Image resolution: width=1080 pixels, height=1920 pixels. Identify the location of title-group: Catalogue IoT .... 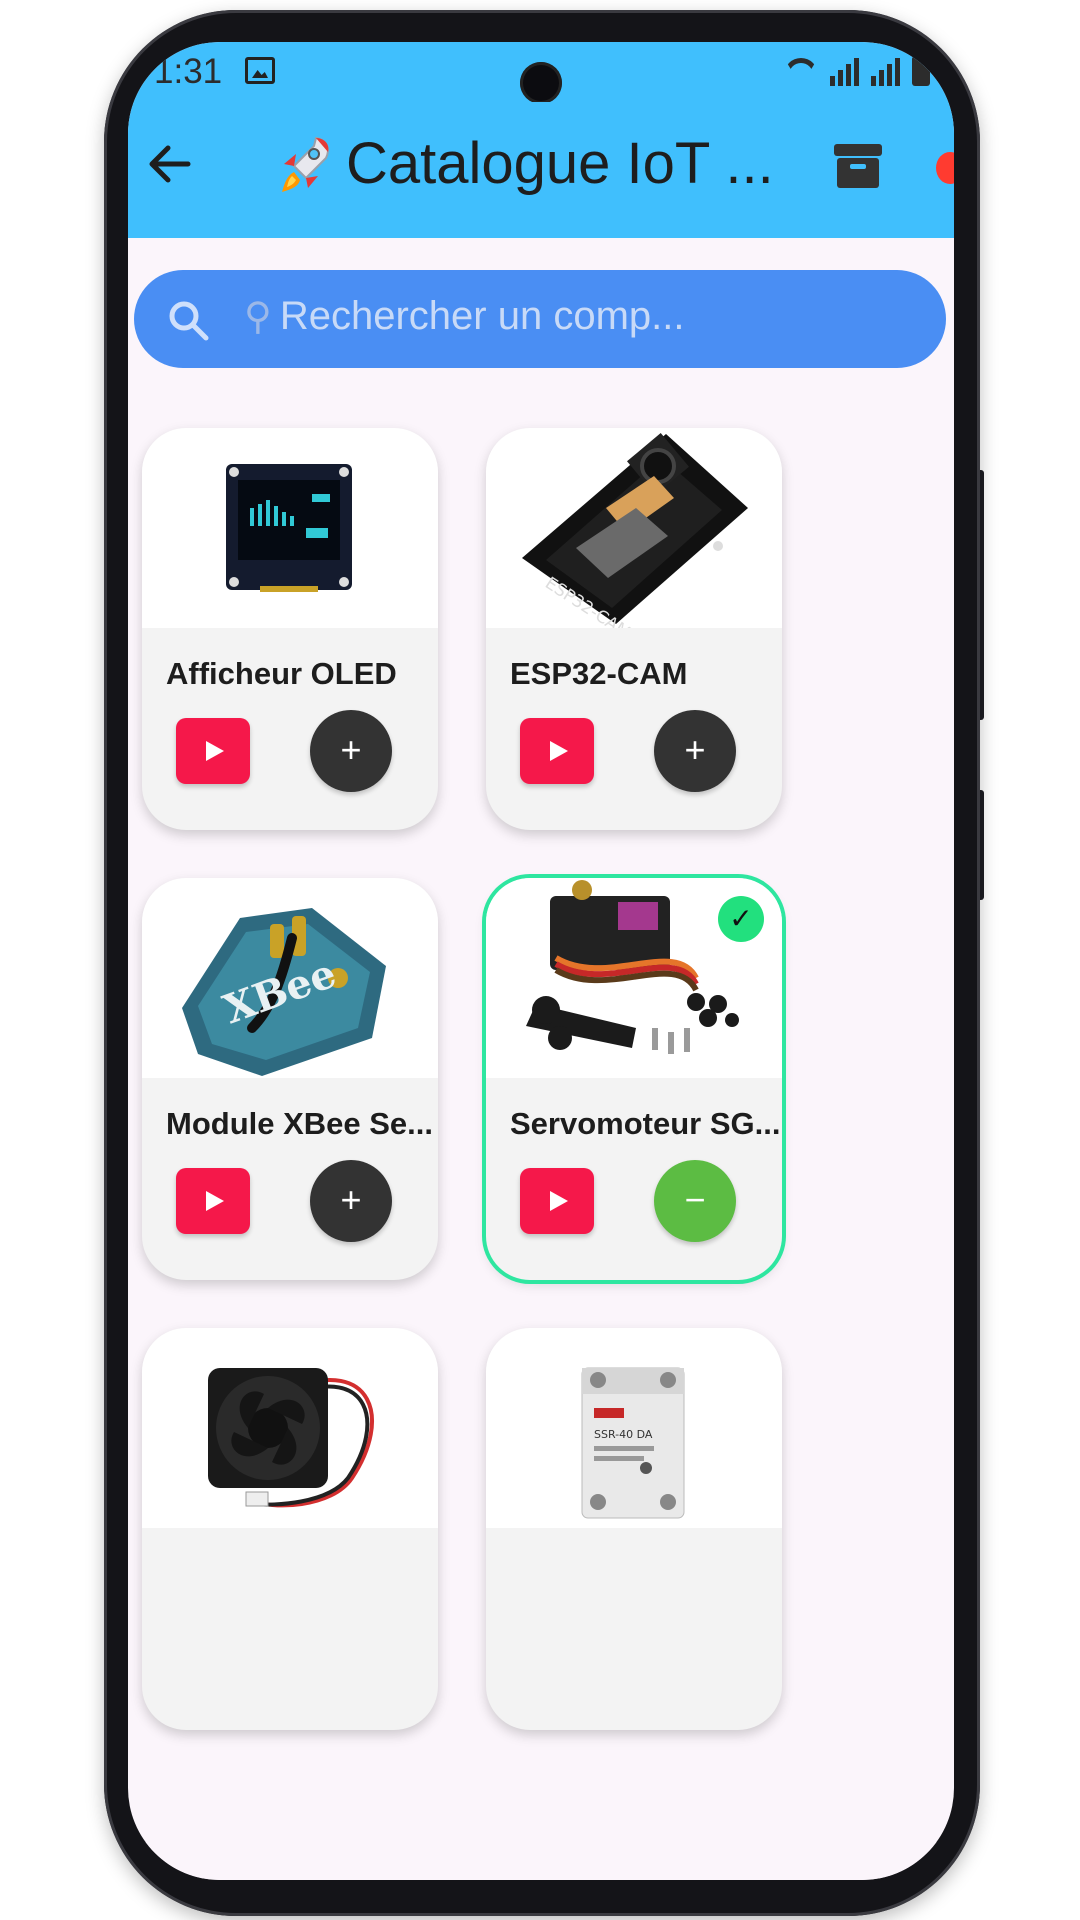
(525, 163).